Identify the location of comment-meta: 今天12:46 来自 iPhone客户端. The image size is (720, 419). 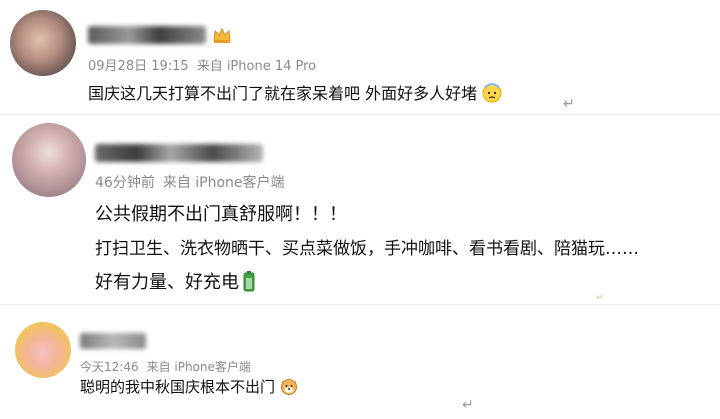
(165, 366).